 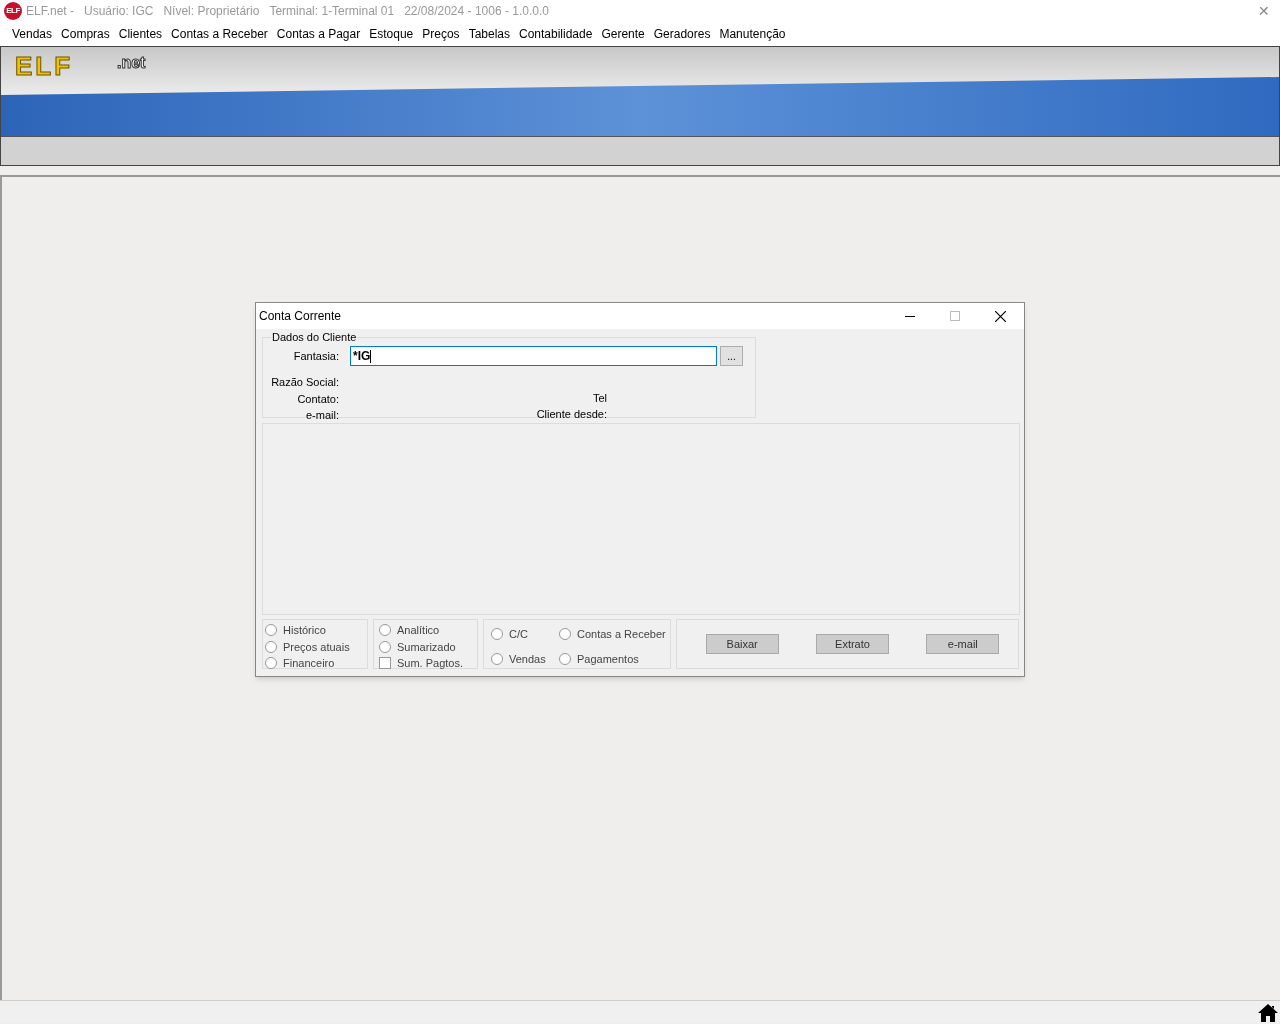 I want to click on window-title: ELF.net -, so click(x=50, y=11).